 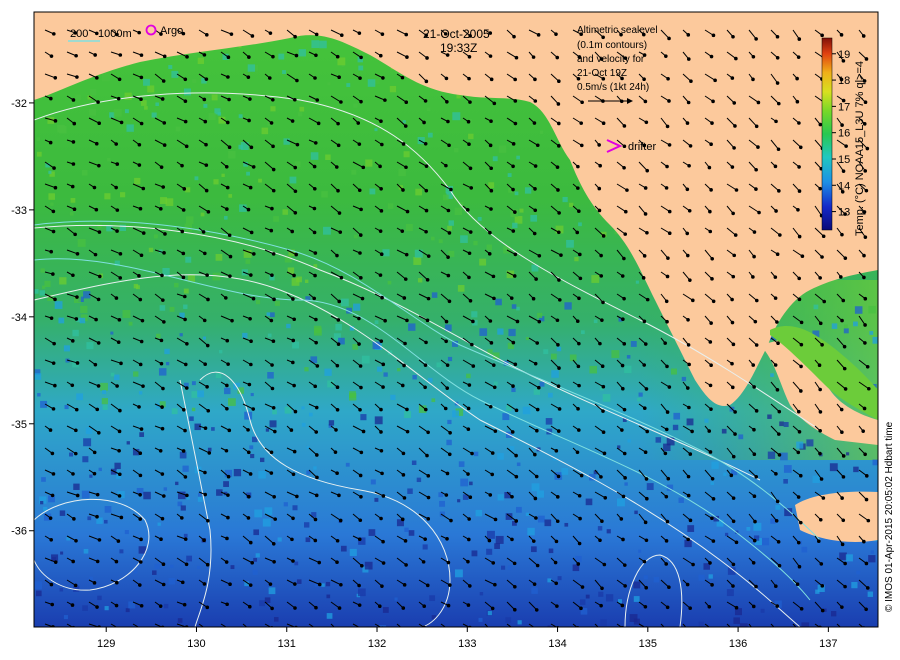 I want to click on lon-tick-label: 129, so click(x=106, y=644).